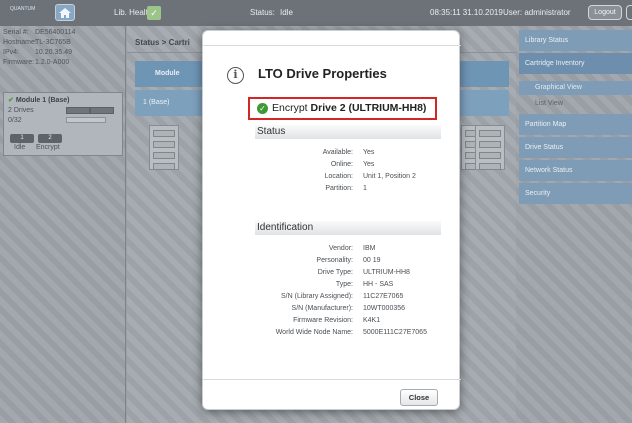  What do you see at coordinates (537, 12) in the screenshot?
I see `user-label: User: administrator` at bounding box center [537, 12].